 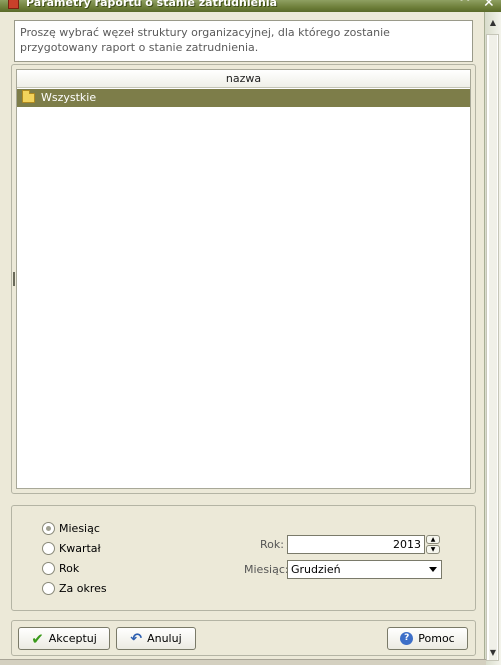 I want to click on folder-icon, so click(x=28, y=96).